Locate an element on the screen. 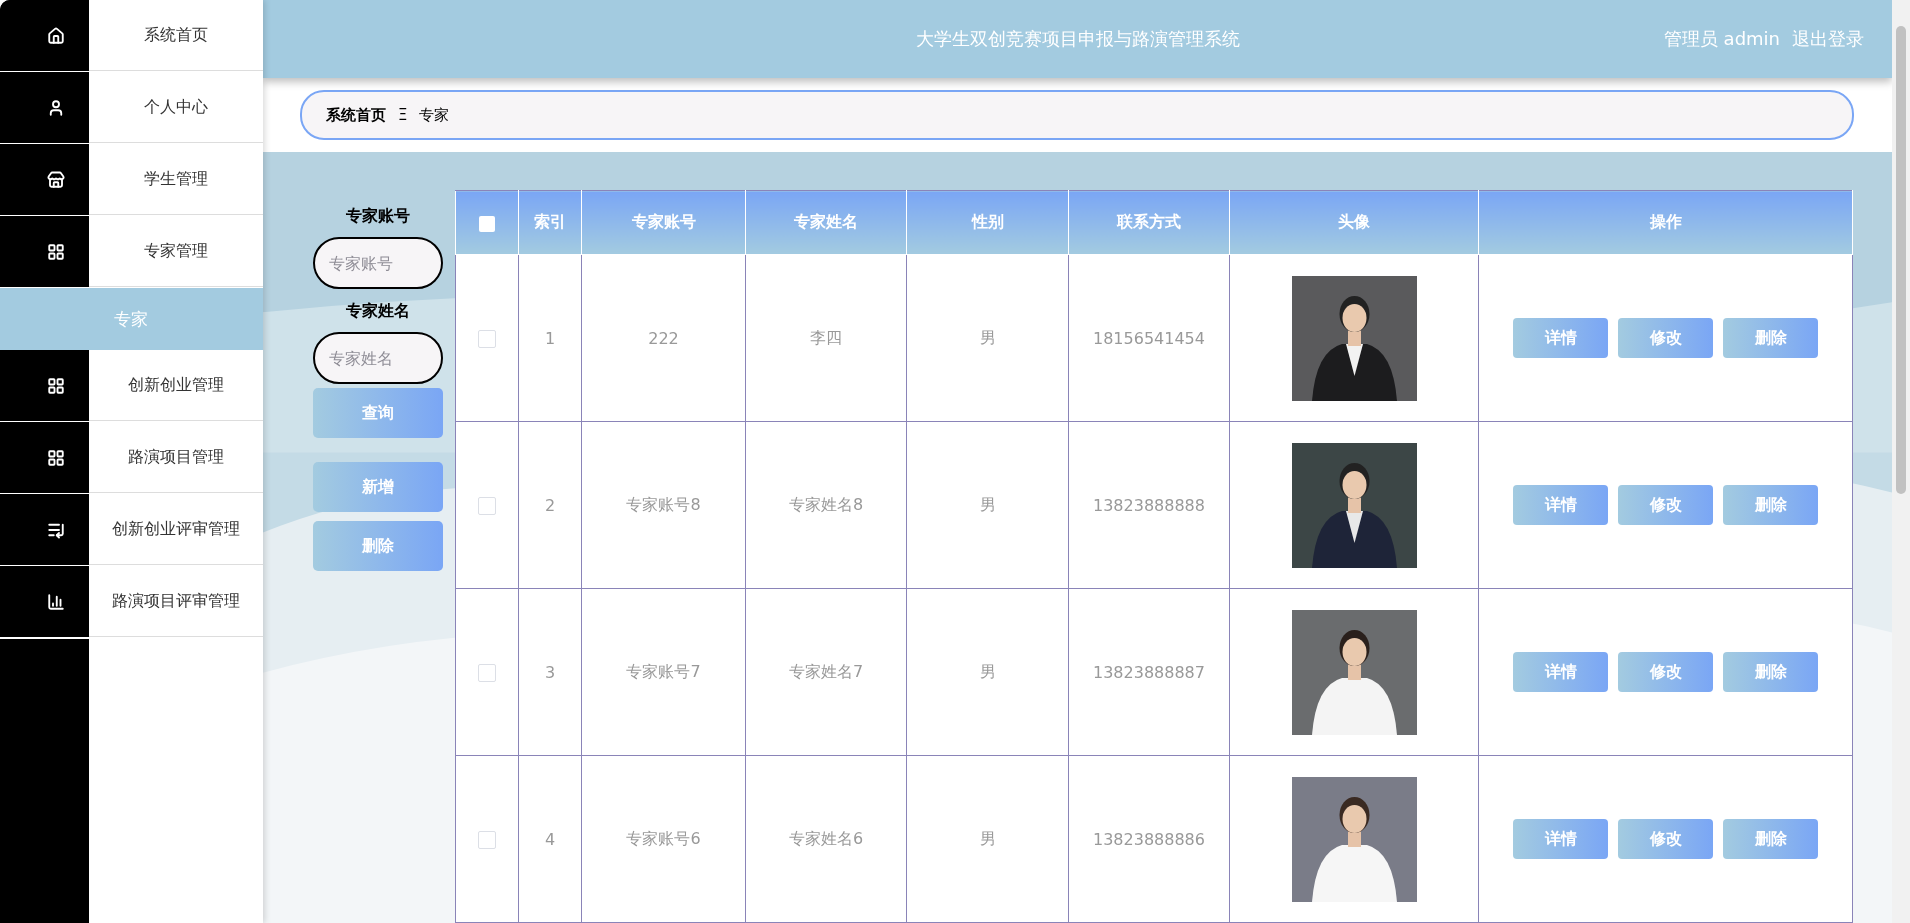 The height and width of the screenshot is (923, 1910). menu-item: 路演项目管理 is located at coordinates (176, 457).